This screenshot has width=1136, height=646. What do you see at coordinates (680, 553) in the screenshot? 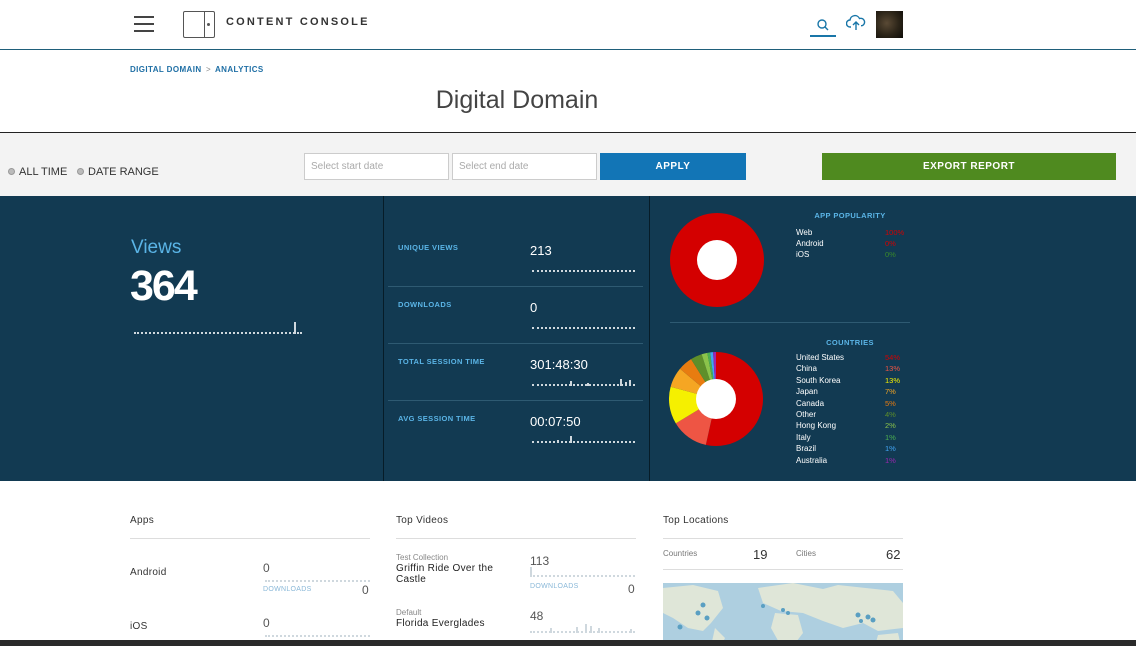
I see `countries-count-label: Countries` at bounding box center [680, 553].